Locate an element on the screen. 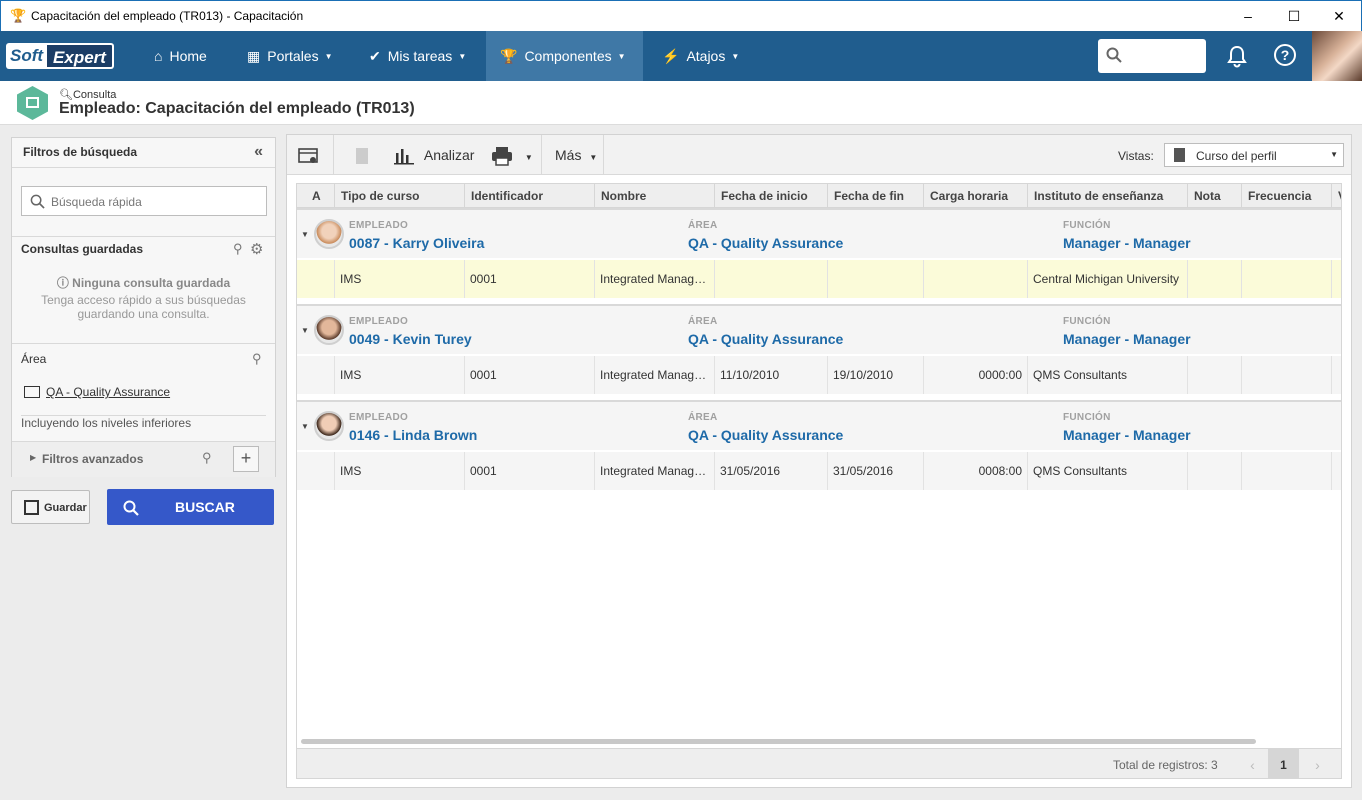 The height and width of the screenshot is (800, 1362). bar-chart-icon is located at coordinates (404, 157).